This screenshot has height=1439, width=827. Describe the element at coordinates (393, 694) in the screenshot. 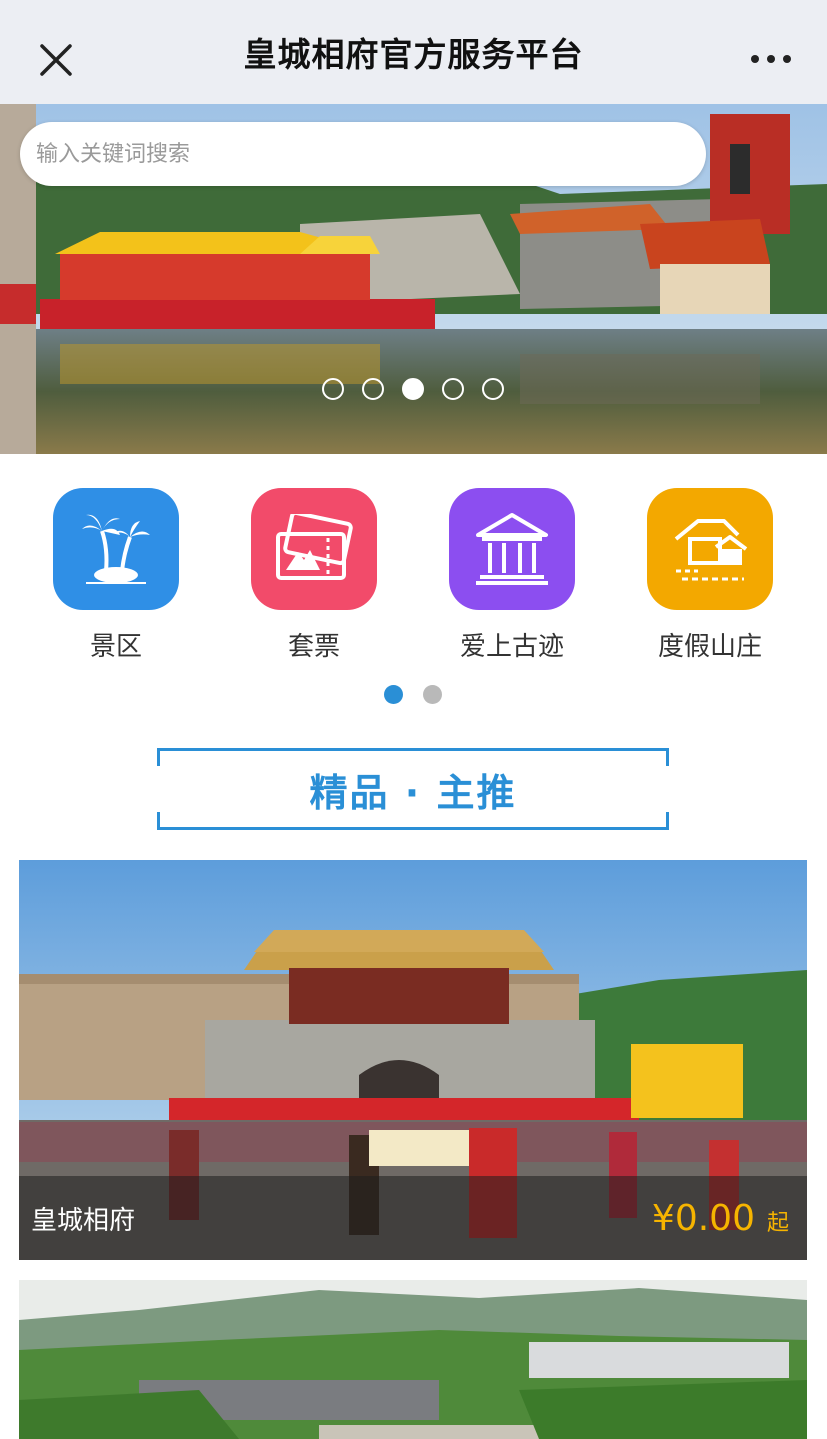

I see `category-page-dot-active` at that location.